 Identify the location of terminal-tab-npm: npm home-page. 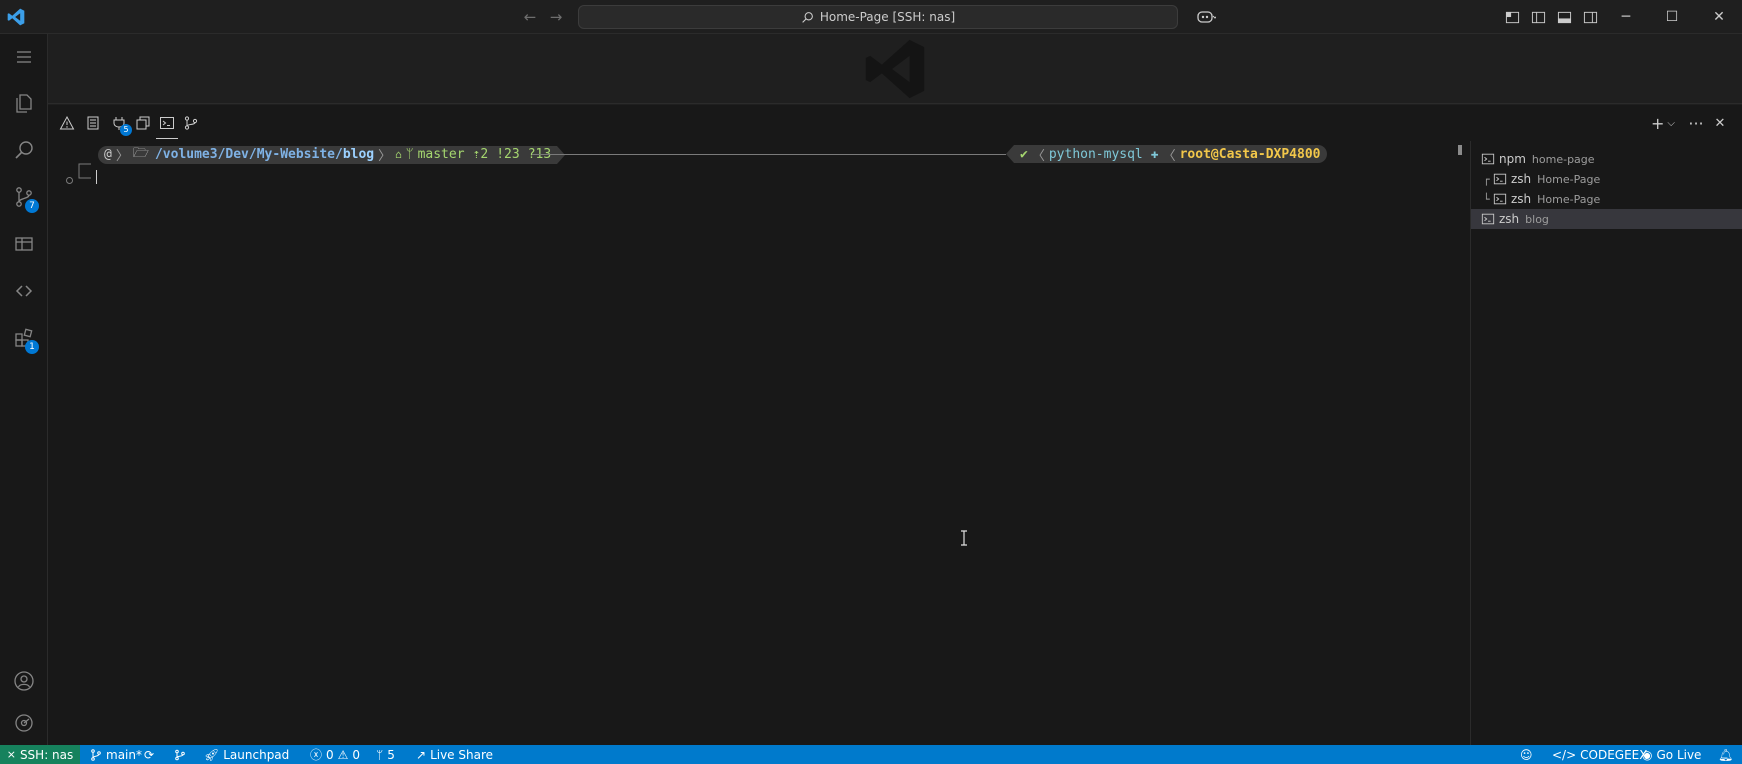
(1606, 159).